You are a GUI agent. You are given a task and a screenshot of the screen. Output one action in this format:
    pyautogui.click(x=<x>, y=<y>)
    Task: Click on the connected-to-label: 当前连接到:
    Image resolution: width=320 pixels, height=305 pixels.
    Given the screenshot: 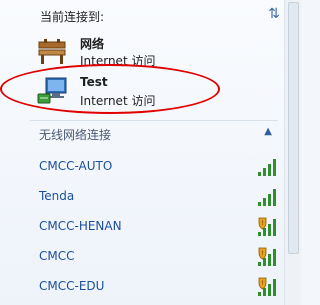 What is the action you would take?
    pyautogui.click(x=72, y=17)
    